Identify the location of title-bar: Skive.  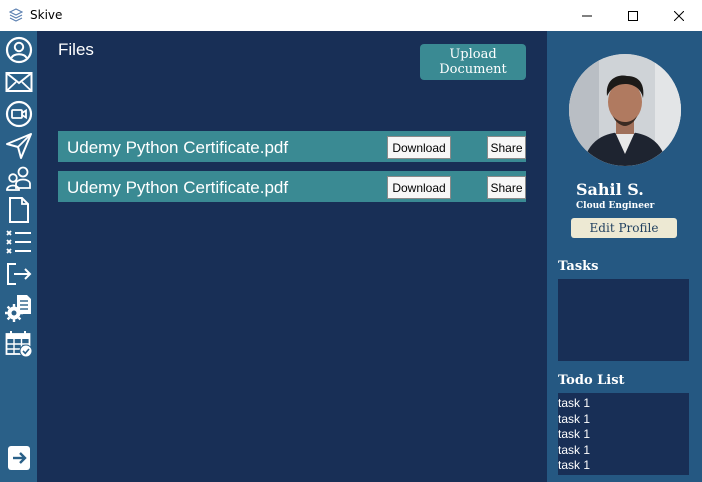
(351, 16).